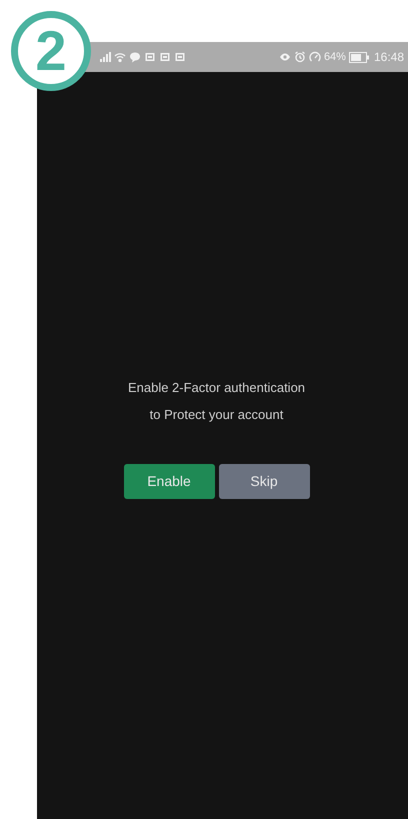 The image size is (408, 819). Describe the element at coordinates (51, 51) in the screenshot. I see `step-badge: 2` at that location.